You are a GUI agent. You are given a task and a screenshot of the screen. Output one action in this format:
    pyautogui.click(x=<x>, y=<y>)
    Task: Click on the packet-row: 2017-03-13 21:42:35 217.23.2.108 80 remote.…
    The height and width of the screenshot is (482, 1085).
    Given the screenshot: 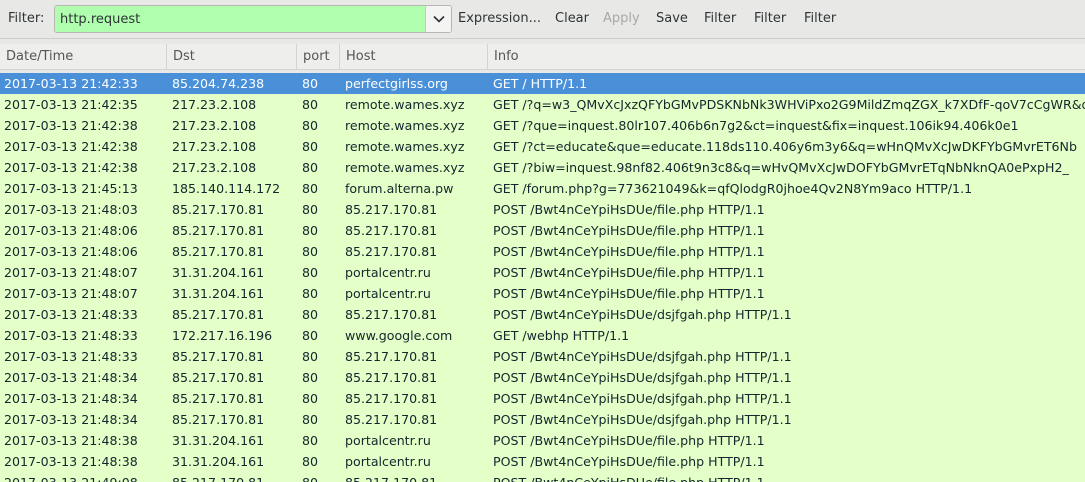 What is the action you would take?
    pyautogui.click(x=542, y=104)
    